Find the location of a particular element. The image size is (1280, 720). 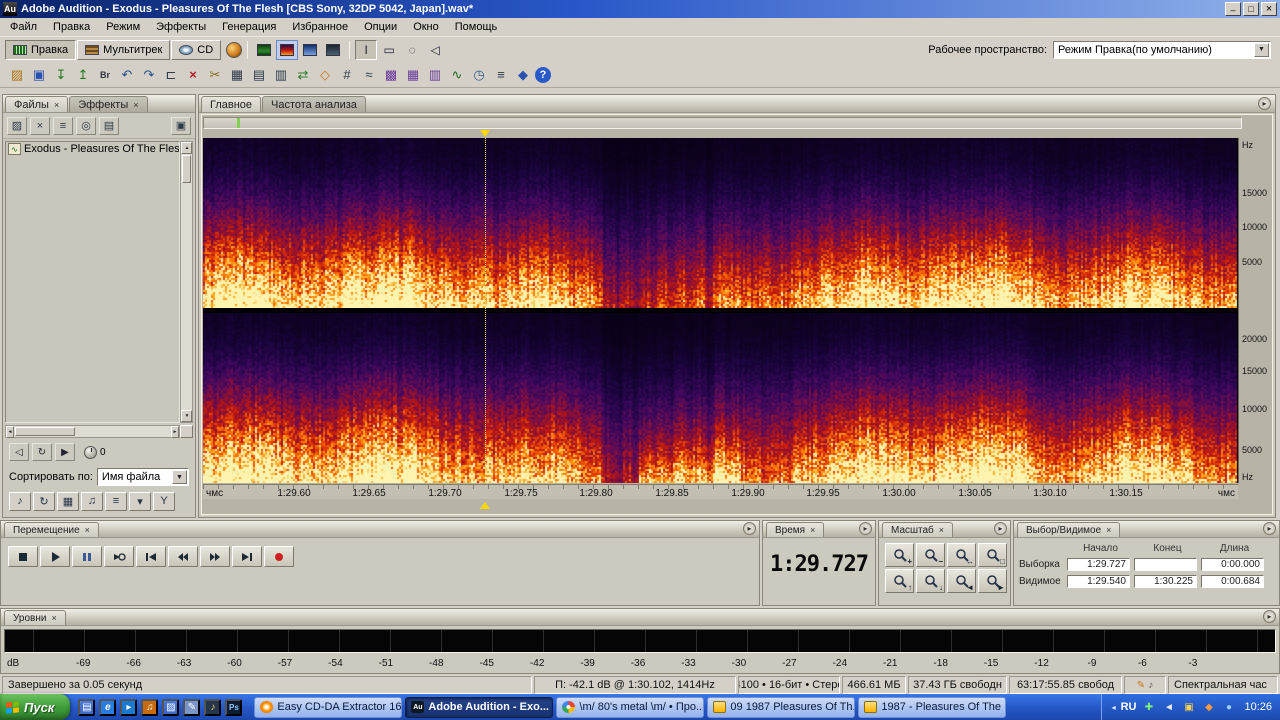

file-info-icon: ▤ is located at coordinates (109, 125).